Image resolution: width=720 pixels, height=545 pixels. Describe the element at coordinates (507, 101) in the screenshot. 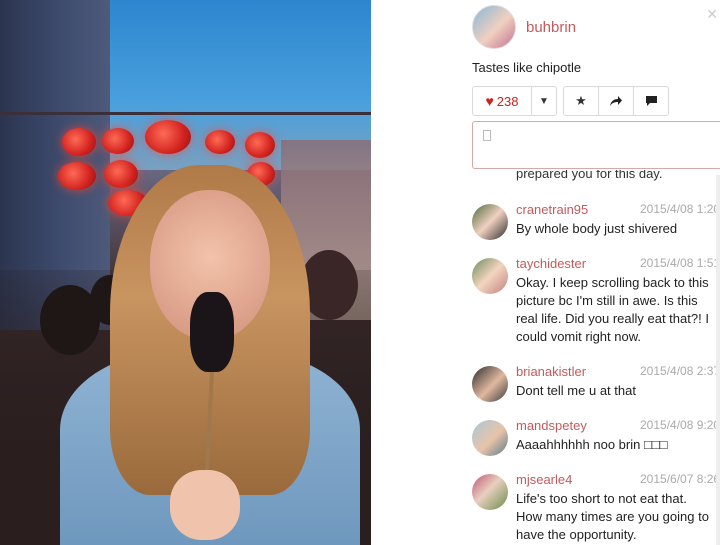

I see `like-count: 238` at that location.